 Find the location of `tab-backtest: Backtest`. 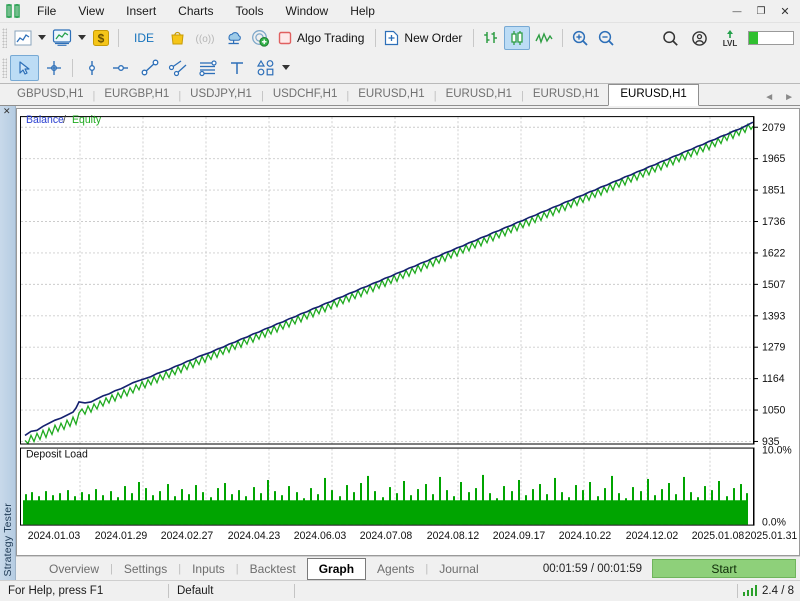

tab-backtest: Backtest is located at coordinates (273, 569).